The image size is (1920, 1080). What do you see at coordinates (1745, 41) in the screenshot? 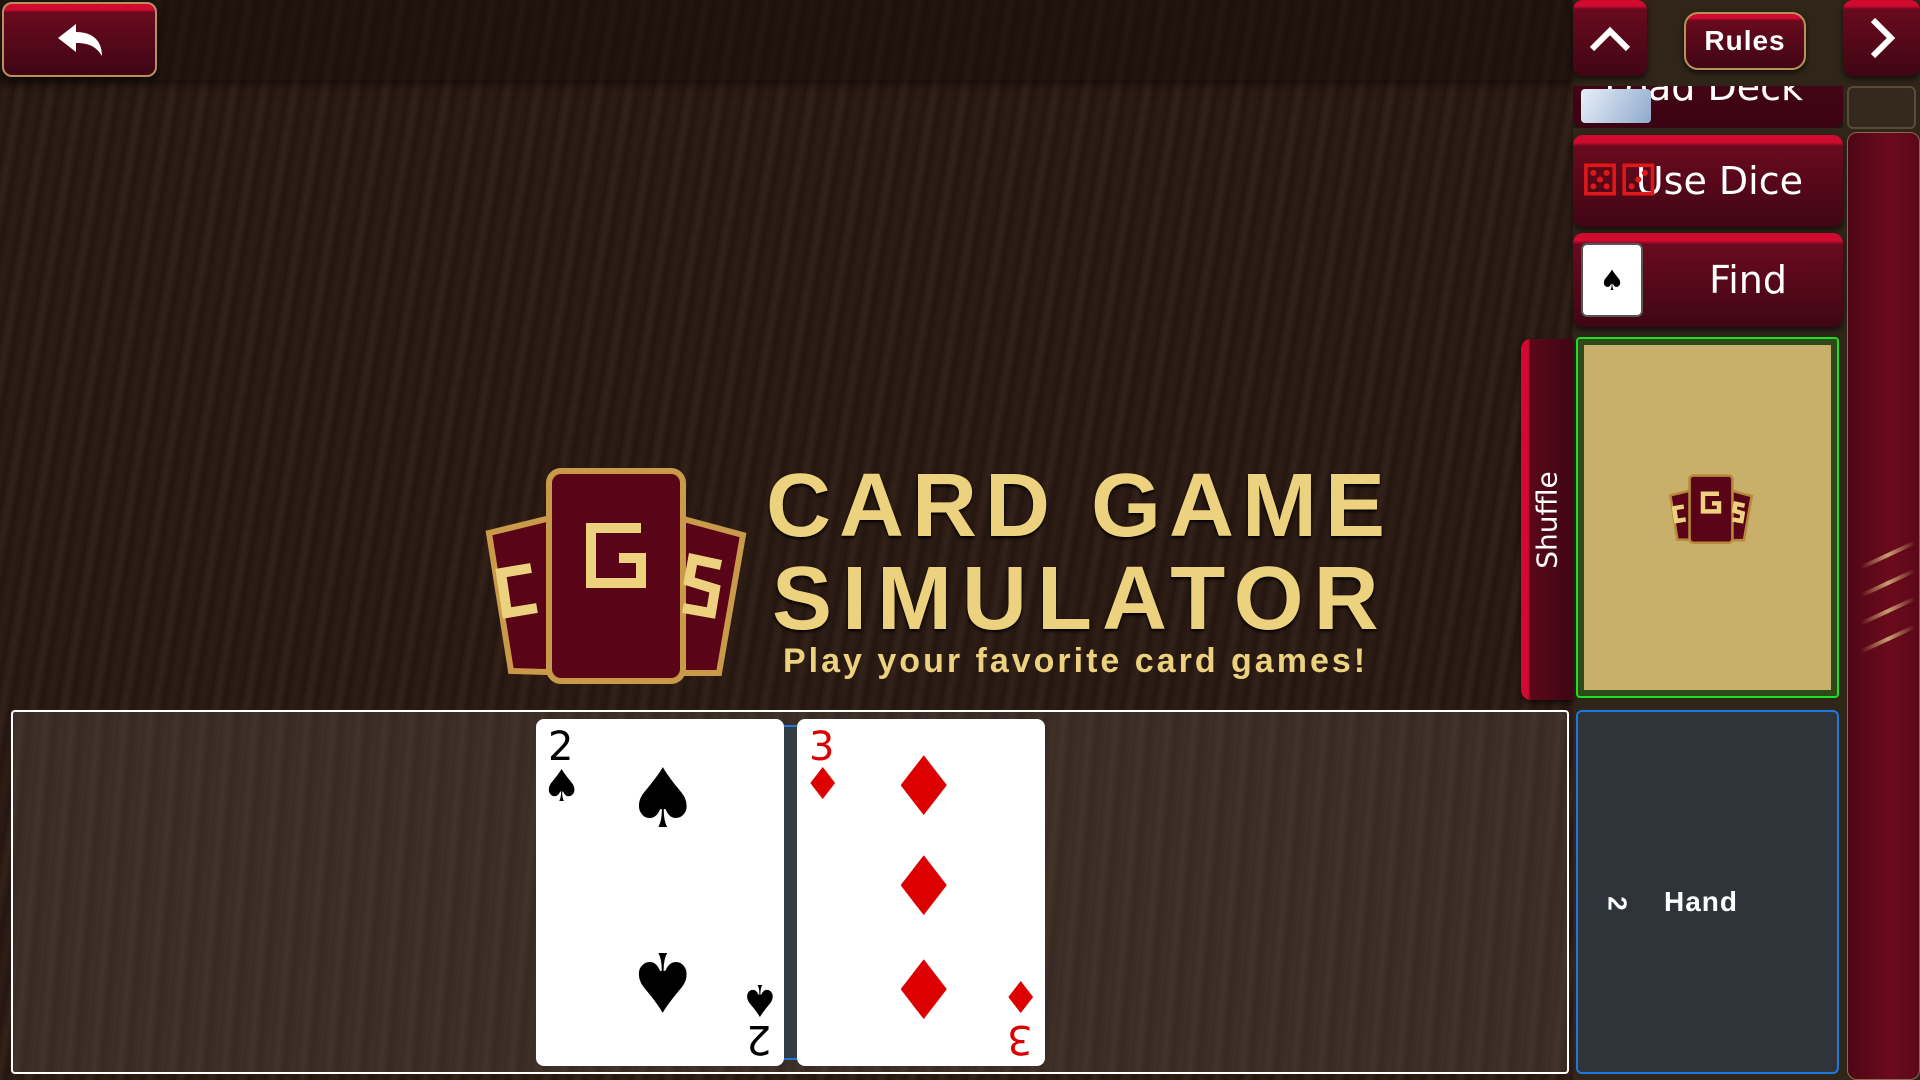
I see `rules-button: Rules` at bounding box center [1745, 41].